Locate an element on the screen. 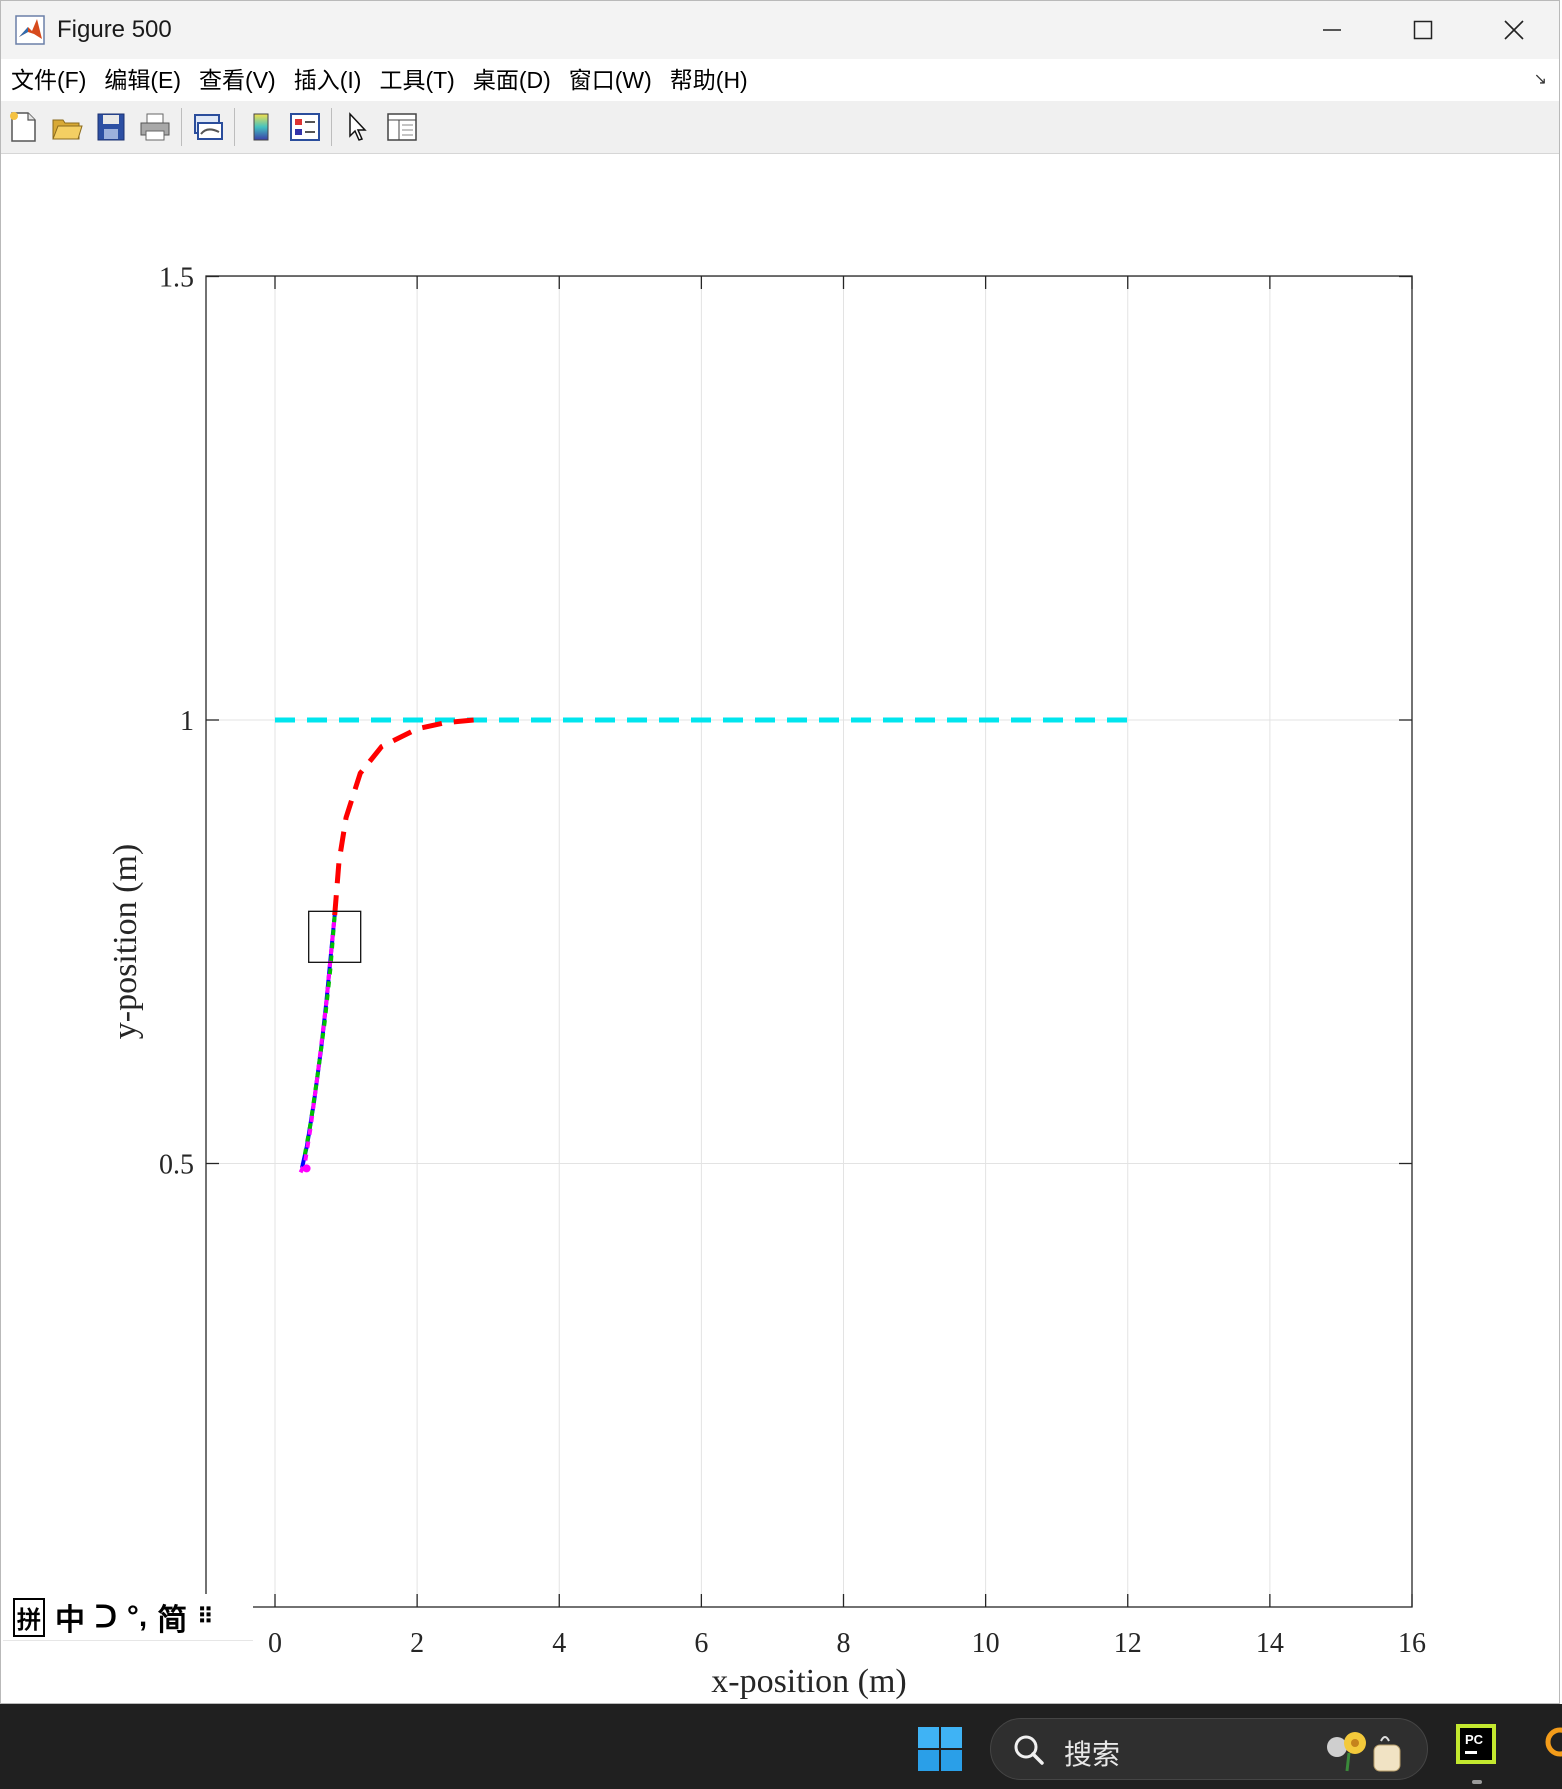 The image size is (1562, 1789). series-4-line is located at coordinates (317, 1044).